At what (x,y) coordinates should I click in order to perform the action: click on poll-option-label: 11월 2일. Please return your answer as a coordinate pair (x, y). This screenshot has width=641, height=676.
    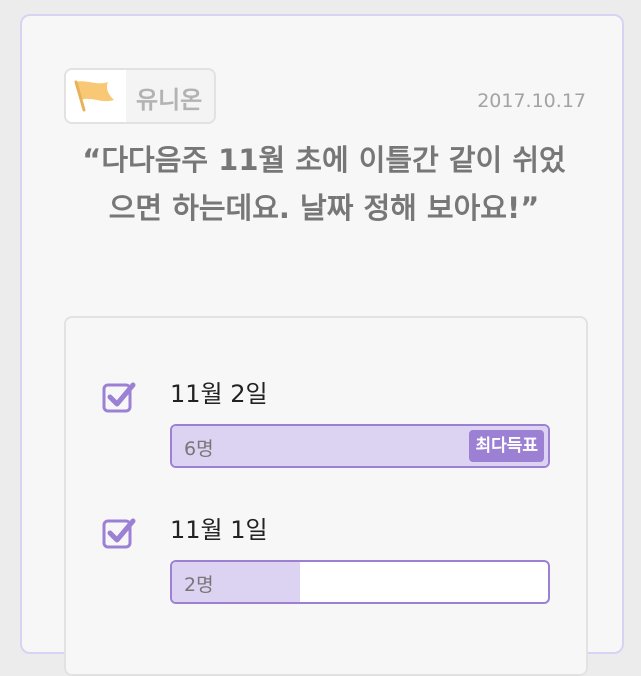
    Looking at the image, I should click on (219, 394).